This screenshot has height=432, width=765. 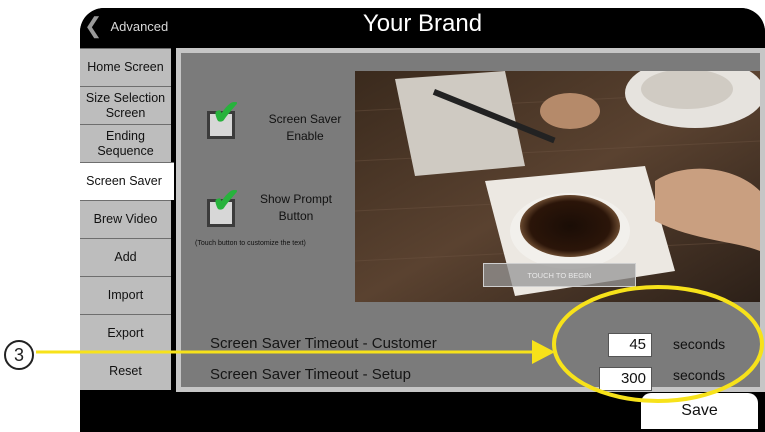 I want to click on tab-add: Add, so click(x=125, y=257).